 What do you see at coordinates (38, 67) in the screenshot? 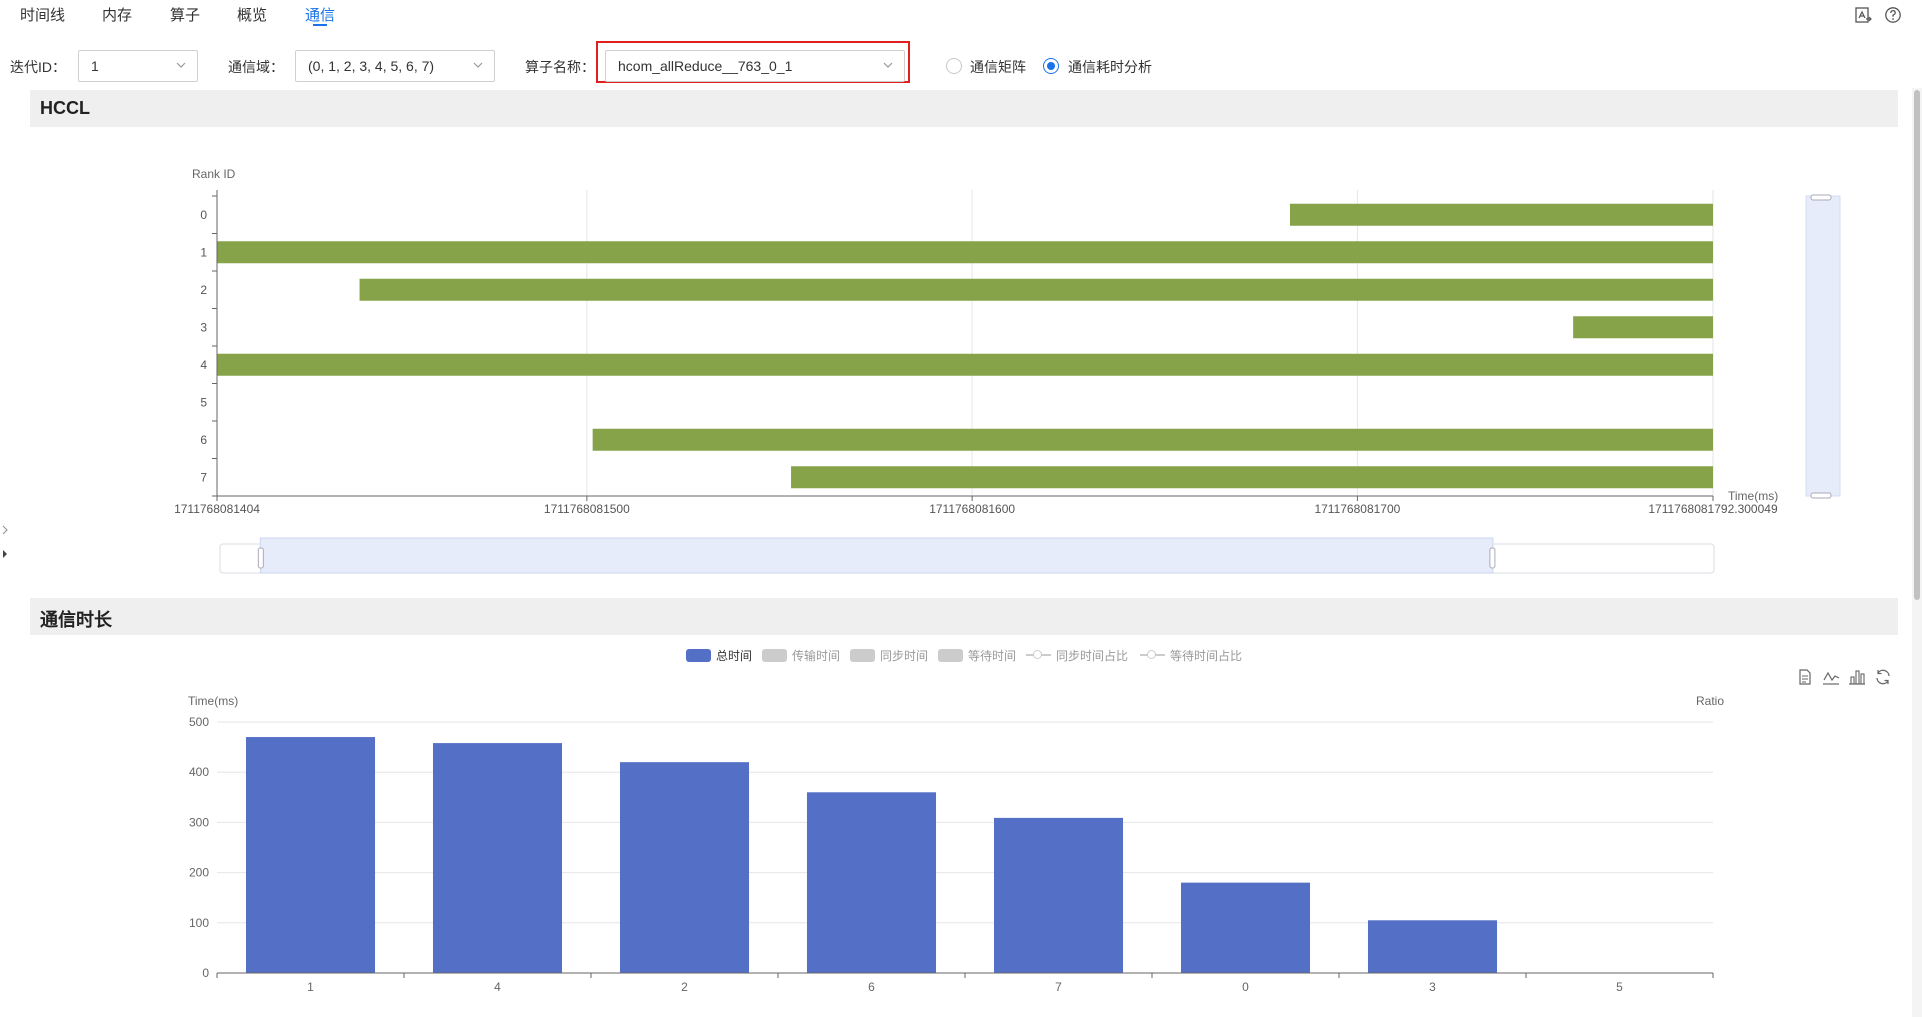
I see `iteration-label: 迭代ID：` at bounding box center [38, 67].